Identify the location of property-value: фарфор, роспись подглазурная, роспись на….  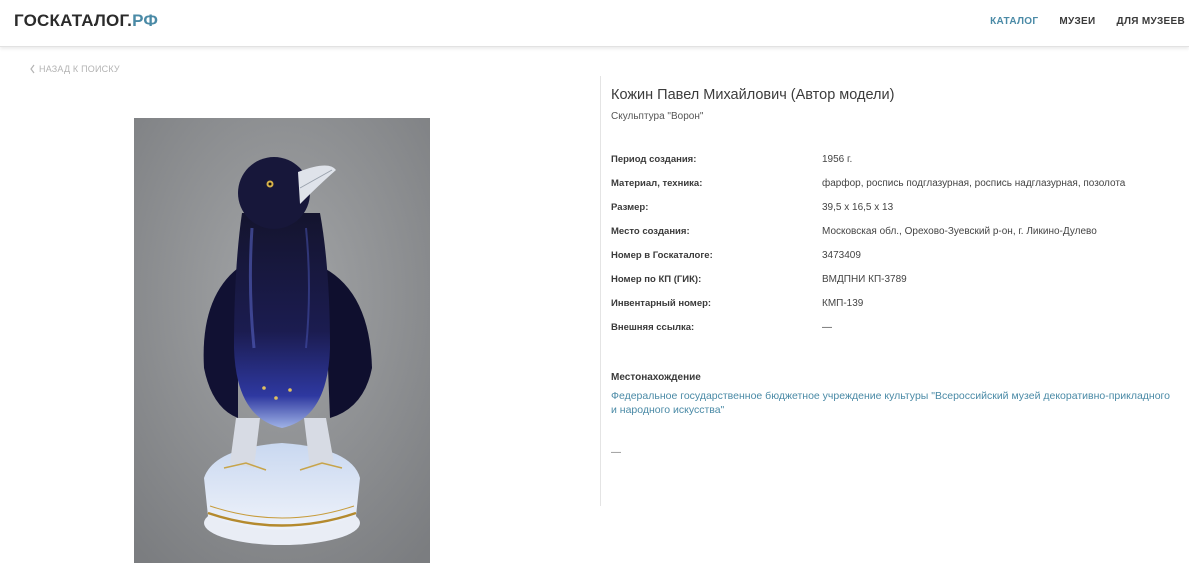
(974, 183).